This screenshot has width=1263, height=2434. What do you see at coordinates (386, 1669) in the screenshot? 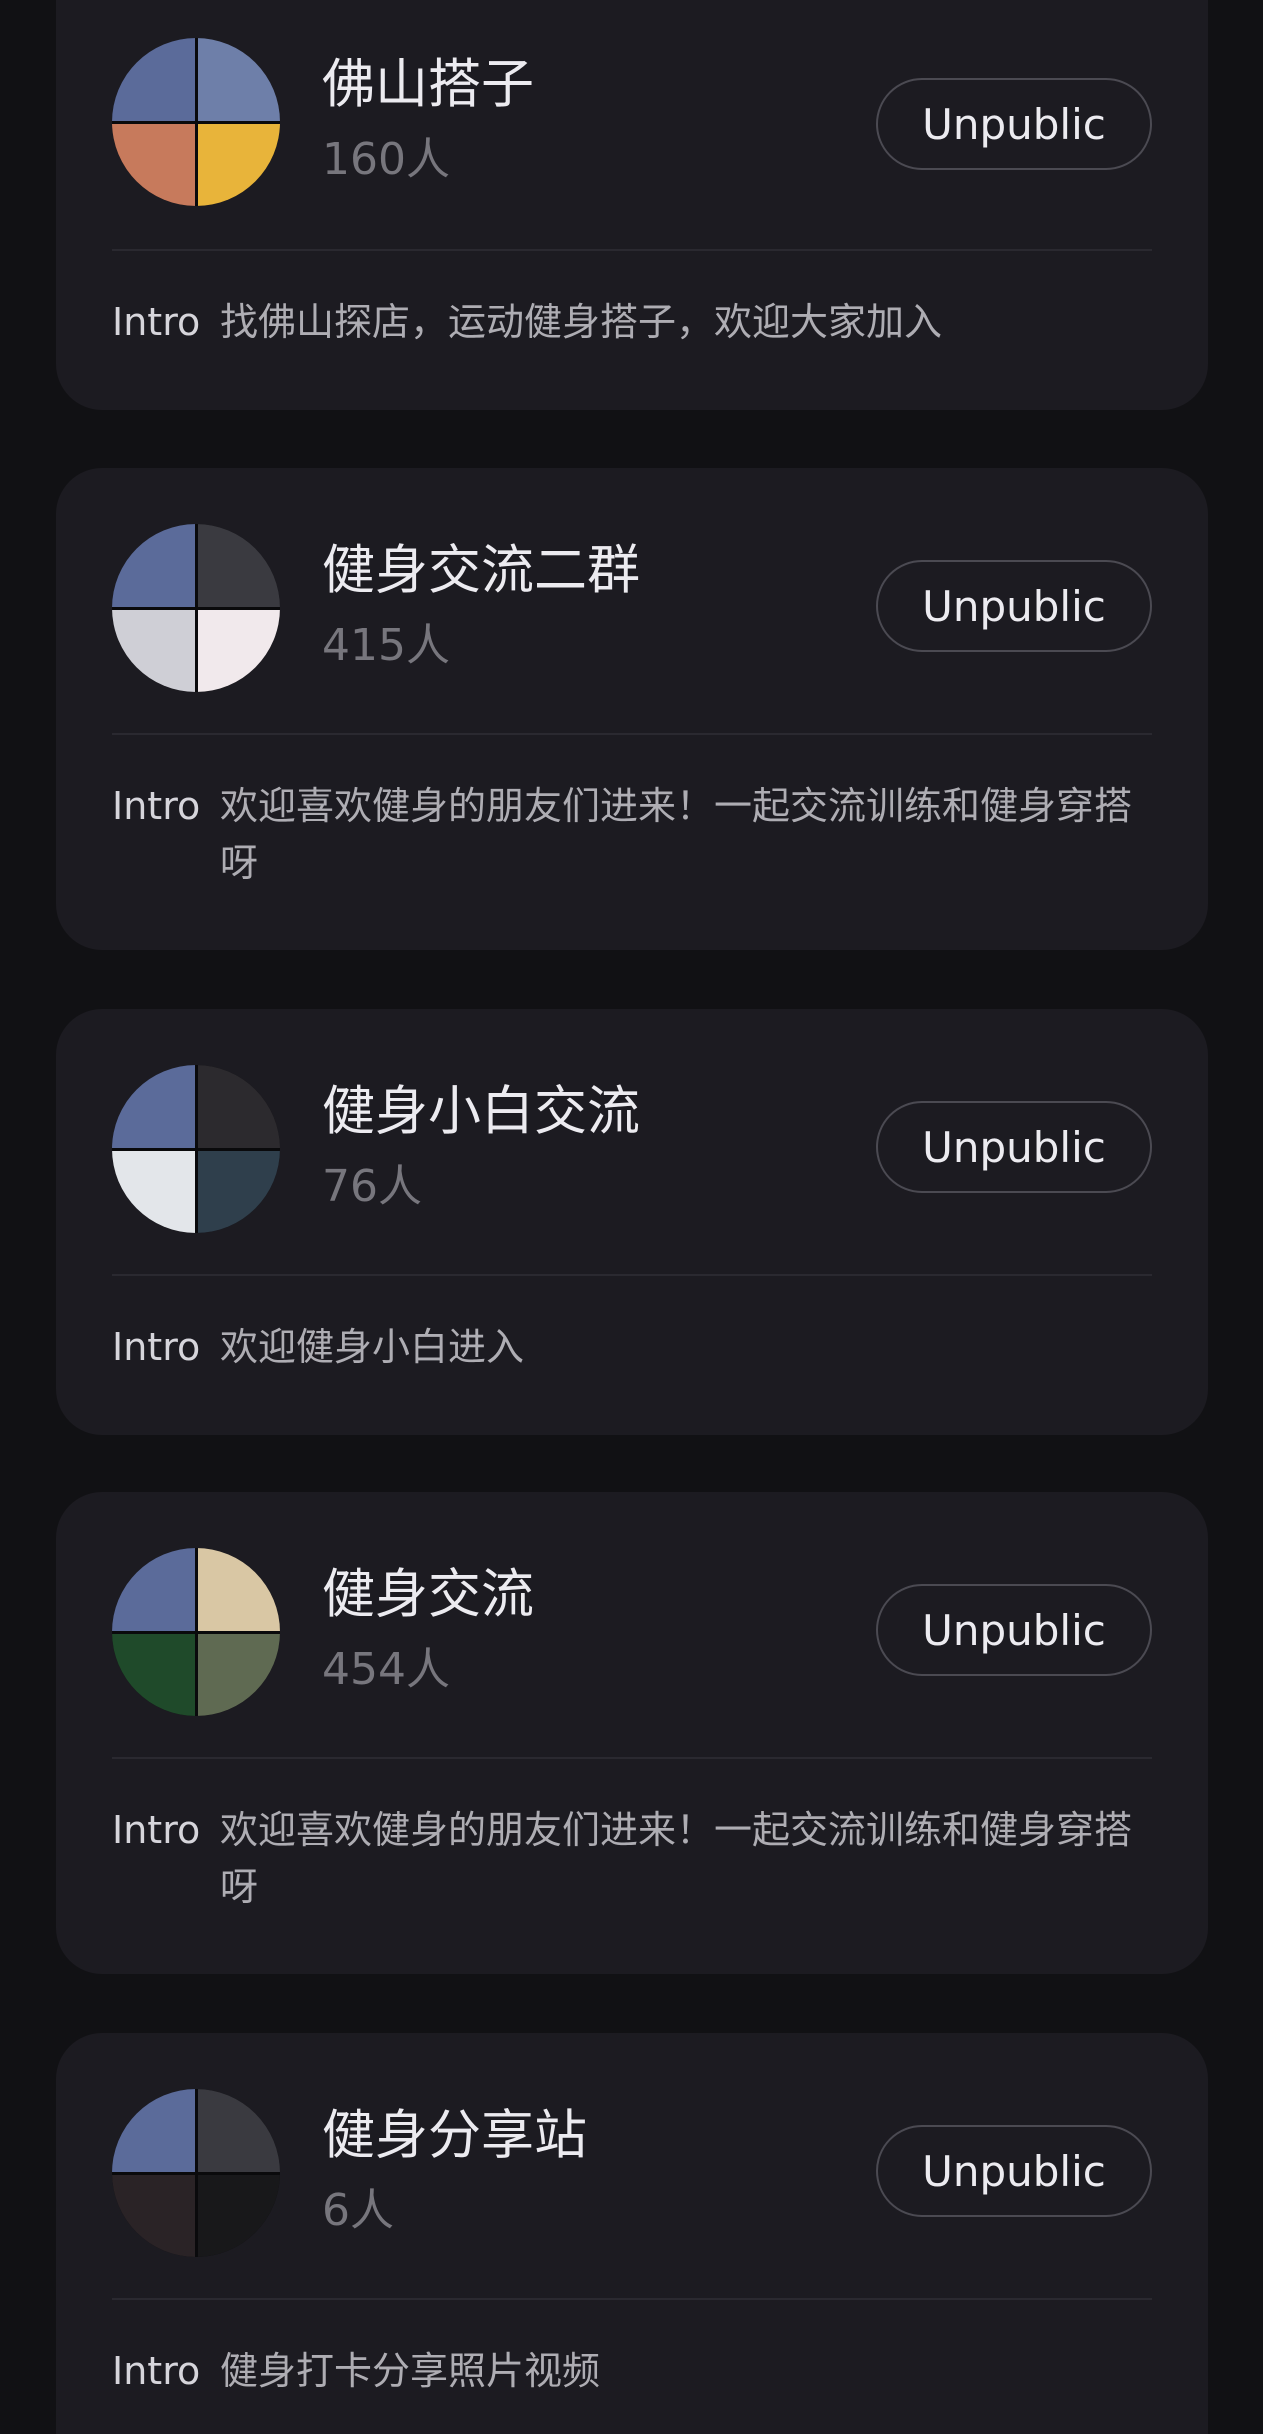
I see `member-count: 454人` at bounding box center [386, 1669].